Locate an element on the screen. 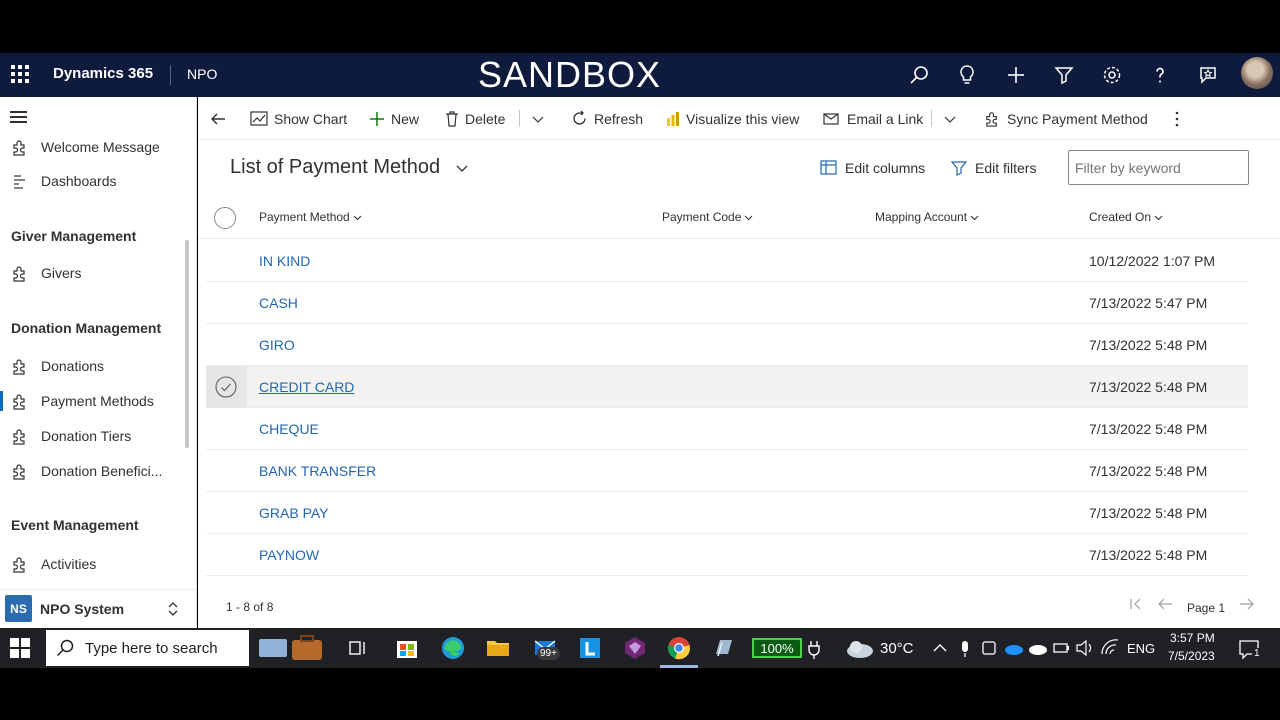 The width and height of the screenshot is (1280, 720). first-page-icon is located at coordinates (1136, 604).